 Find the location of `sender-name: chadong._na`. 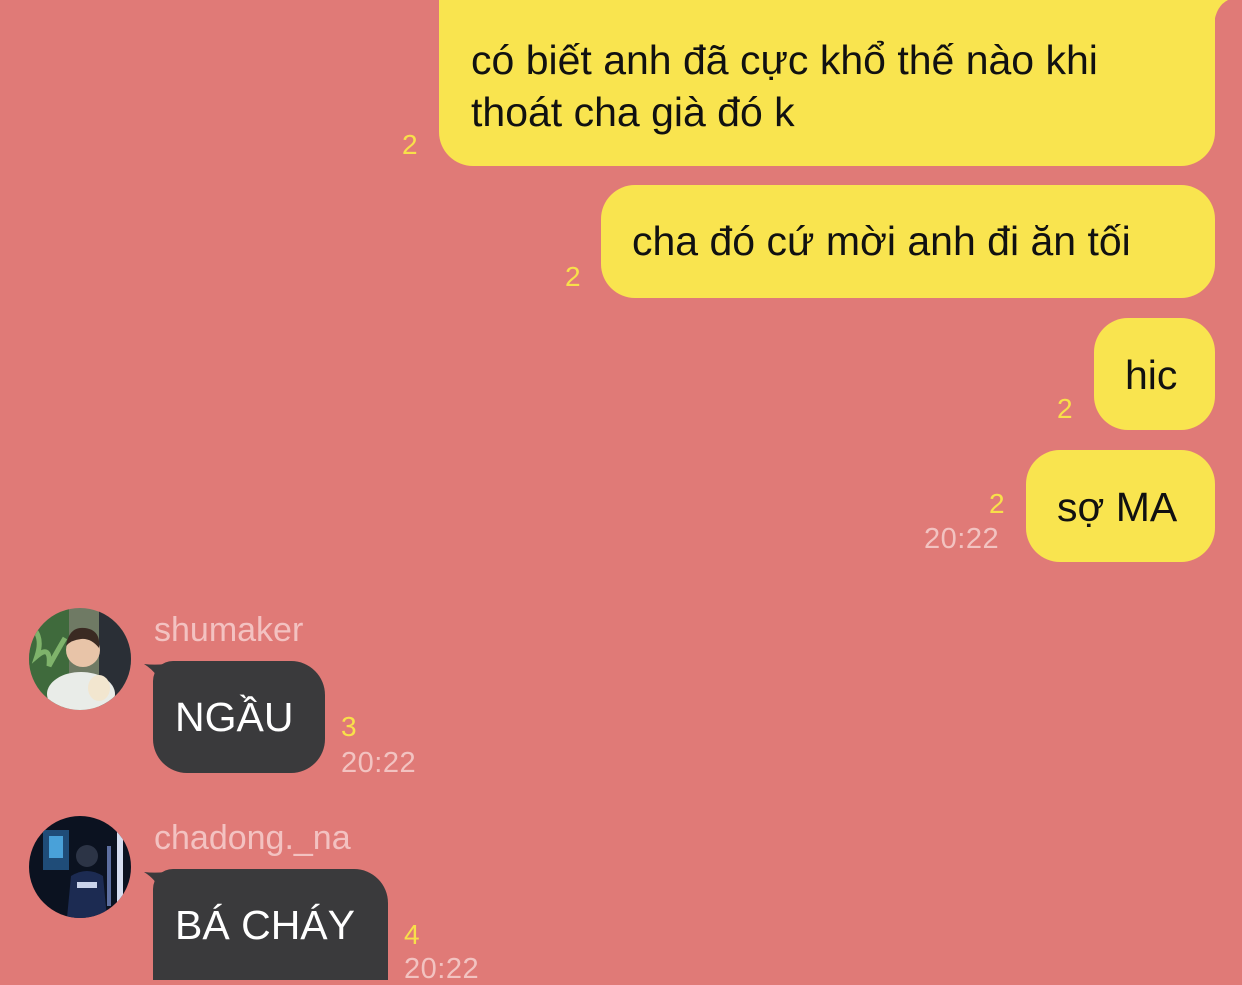

sender-name: chadong._na is located at coordinates (252, 838).